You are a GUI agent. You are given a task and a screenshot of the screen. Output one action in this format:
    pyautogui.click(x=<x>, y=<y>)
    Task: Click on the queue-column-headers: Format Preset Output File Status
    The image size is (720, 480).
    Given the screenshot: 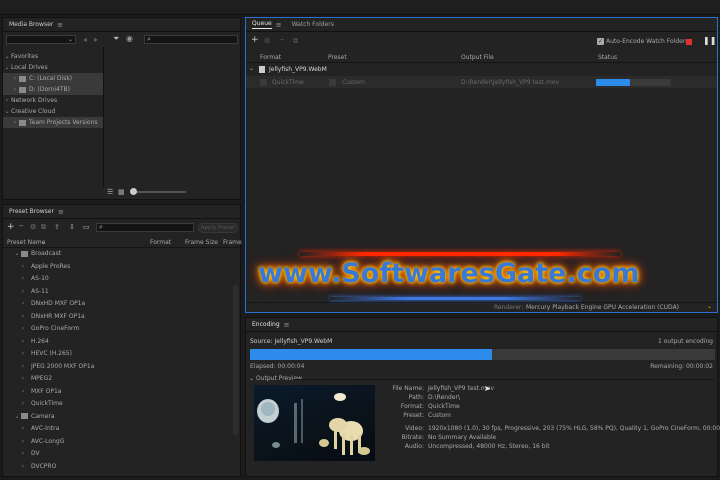 What is the action you would take?
    pyautogui.click(x=481, y=58)
    